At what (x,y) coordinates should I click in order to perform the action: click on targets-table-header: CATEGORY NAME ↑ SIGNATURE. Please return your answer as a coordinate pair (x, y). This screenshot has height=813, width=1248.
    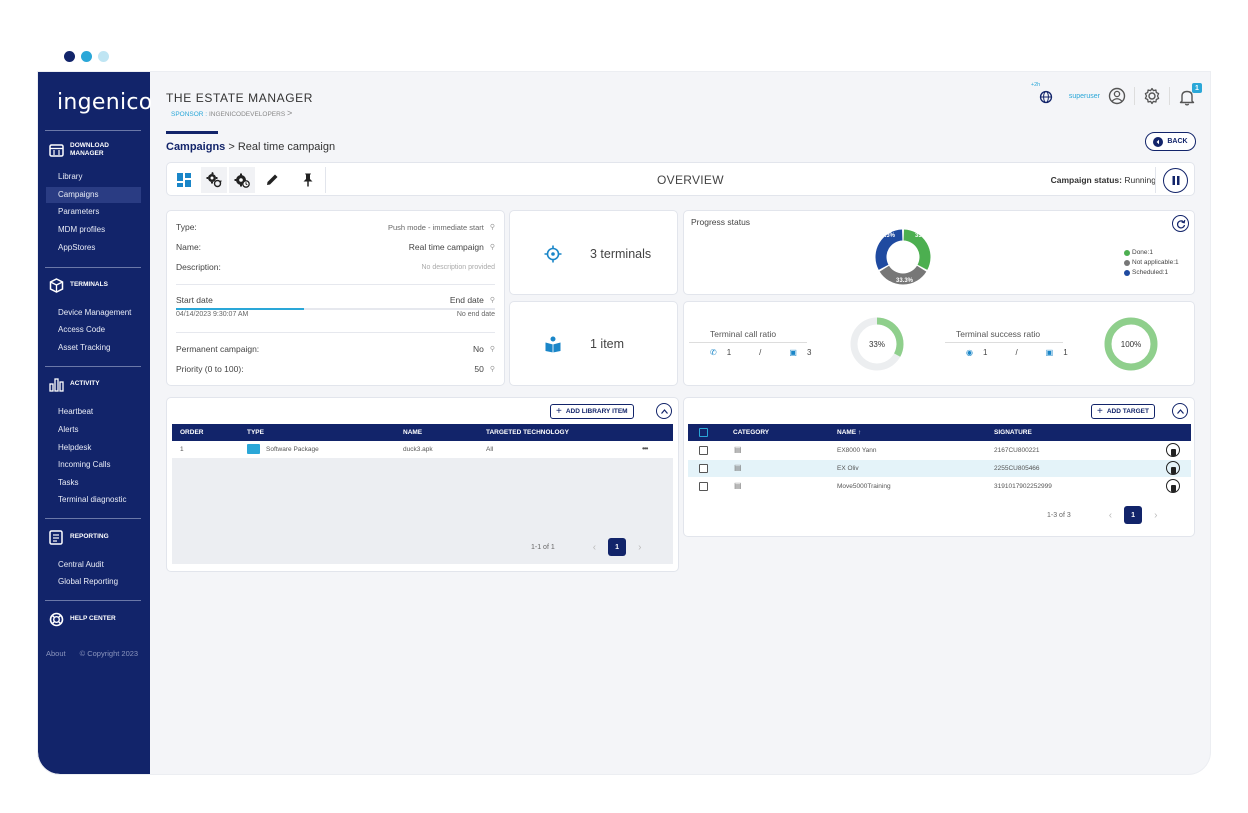
    Looking at the image, I should click on (939, 432).